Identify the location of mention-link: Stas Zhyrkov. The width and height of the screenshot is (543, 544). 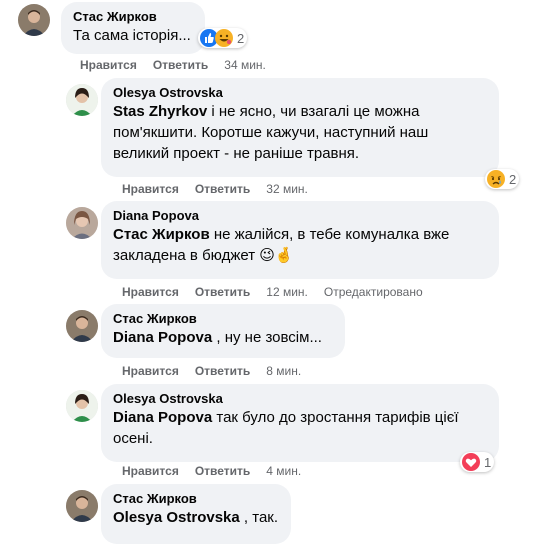
(160, 111).